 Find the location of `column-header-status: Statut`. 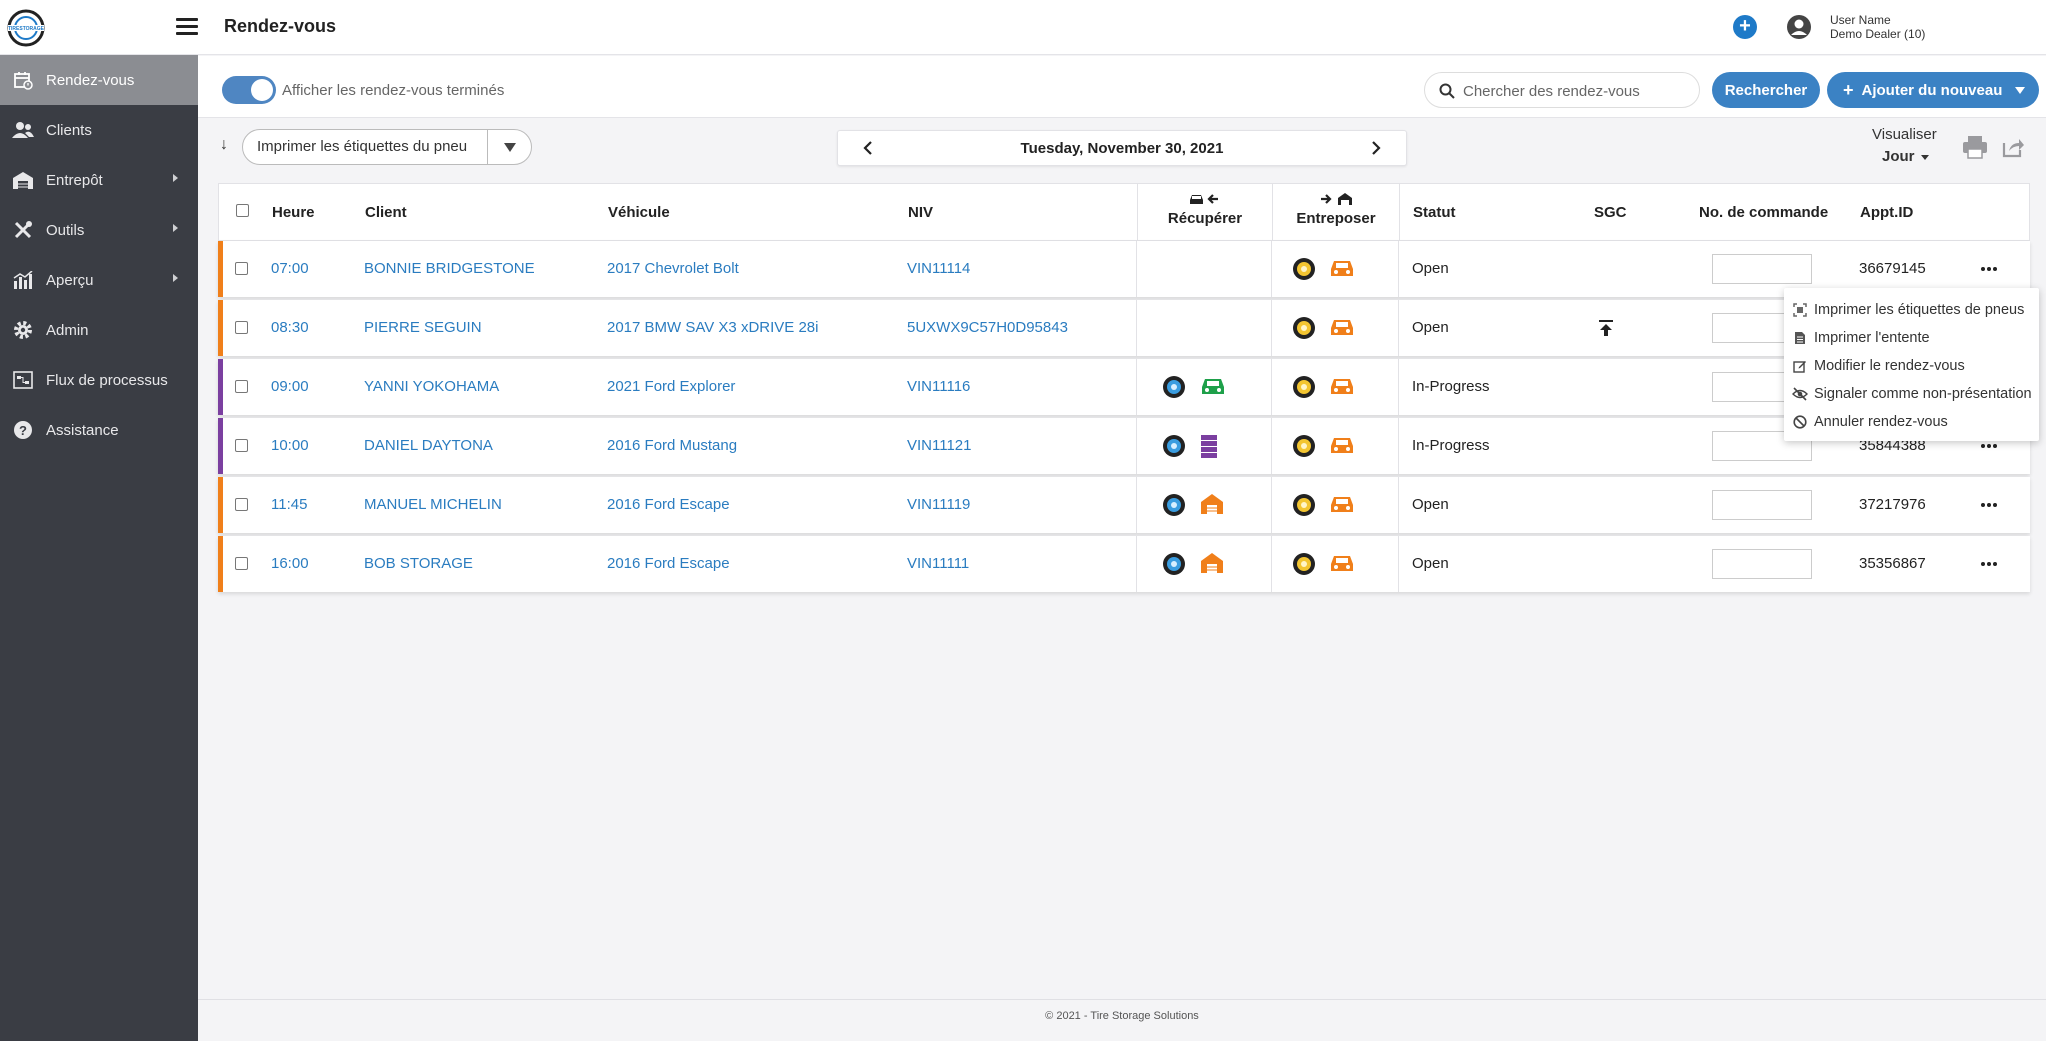

column-header-status: Statut is located at coordinates (1434, 212).